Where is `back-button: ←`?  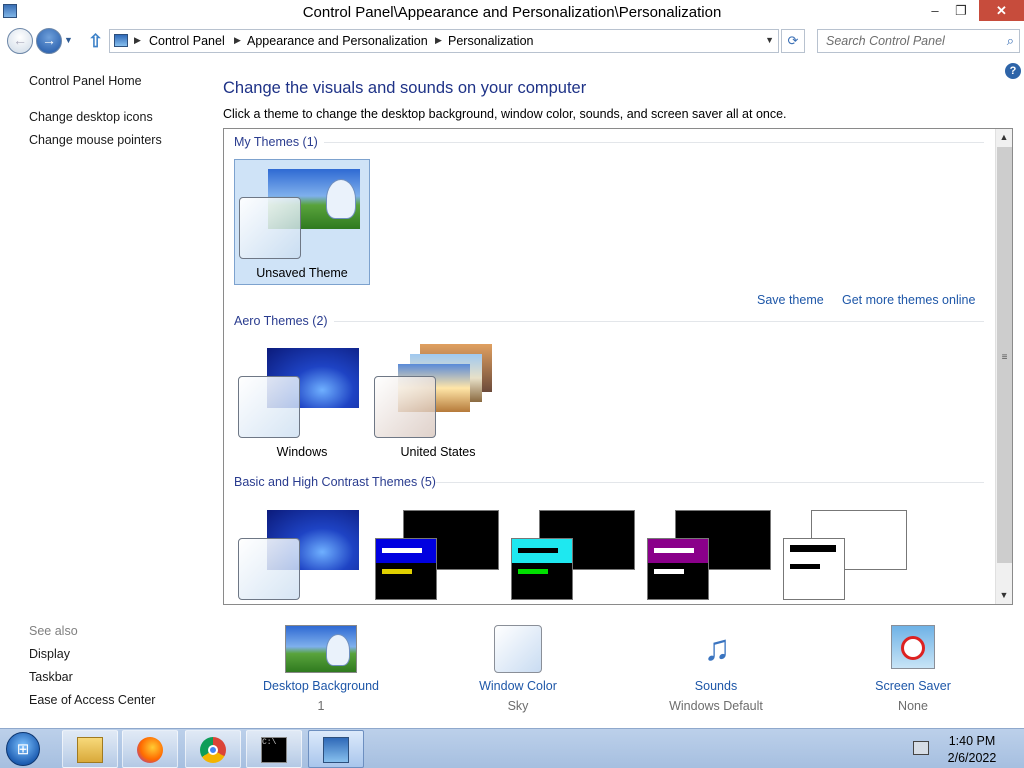
back-button: ← is located at coordinates (20, 41).